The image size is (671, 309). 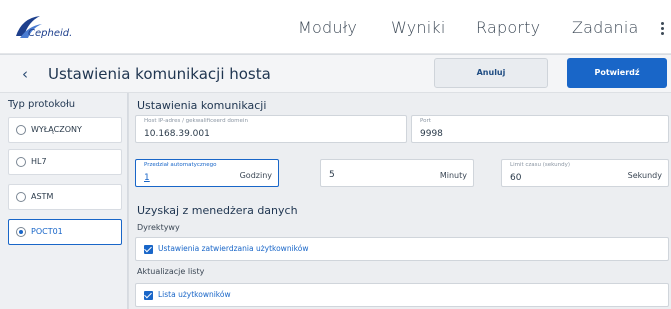 I want to click on auto-interval-value: 1, so click(x=147, y=178).